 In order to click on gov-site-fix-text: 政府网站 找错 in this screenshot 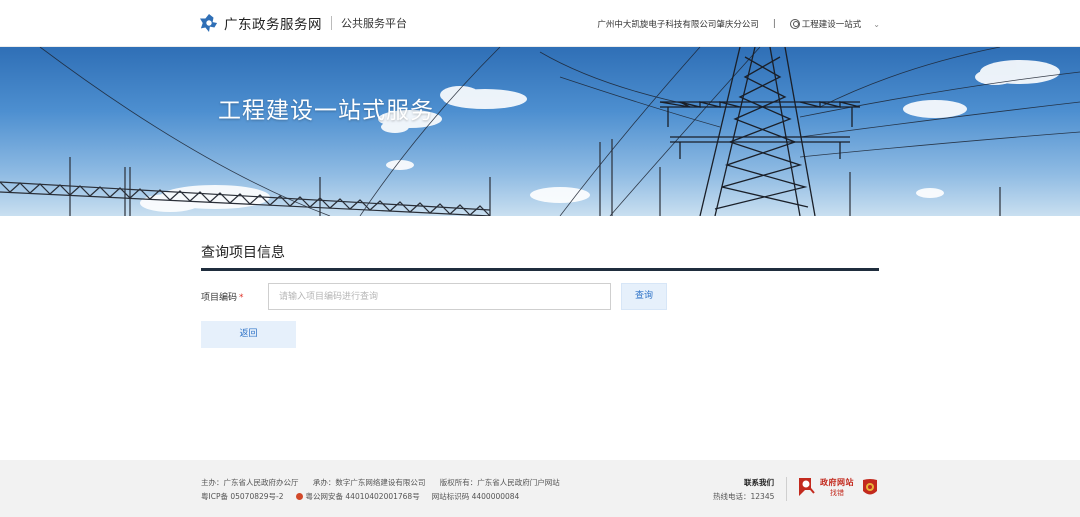, I will do `click(837, 487)`.